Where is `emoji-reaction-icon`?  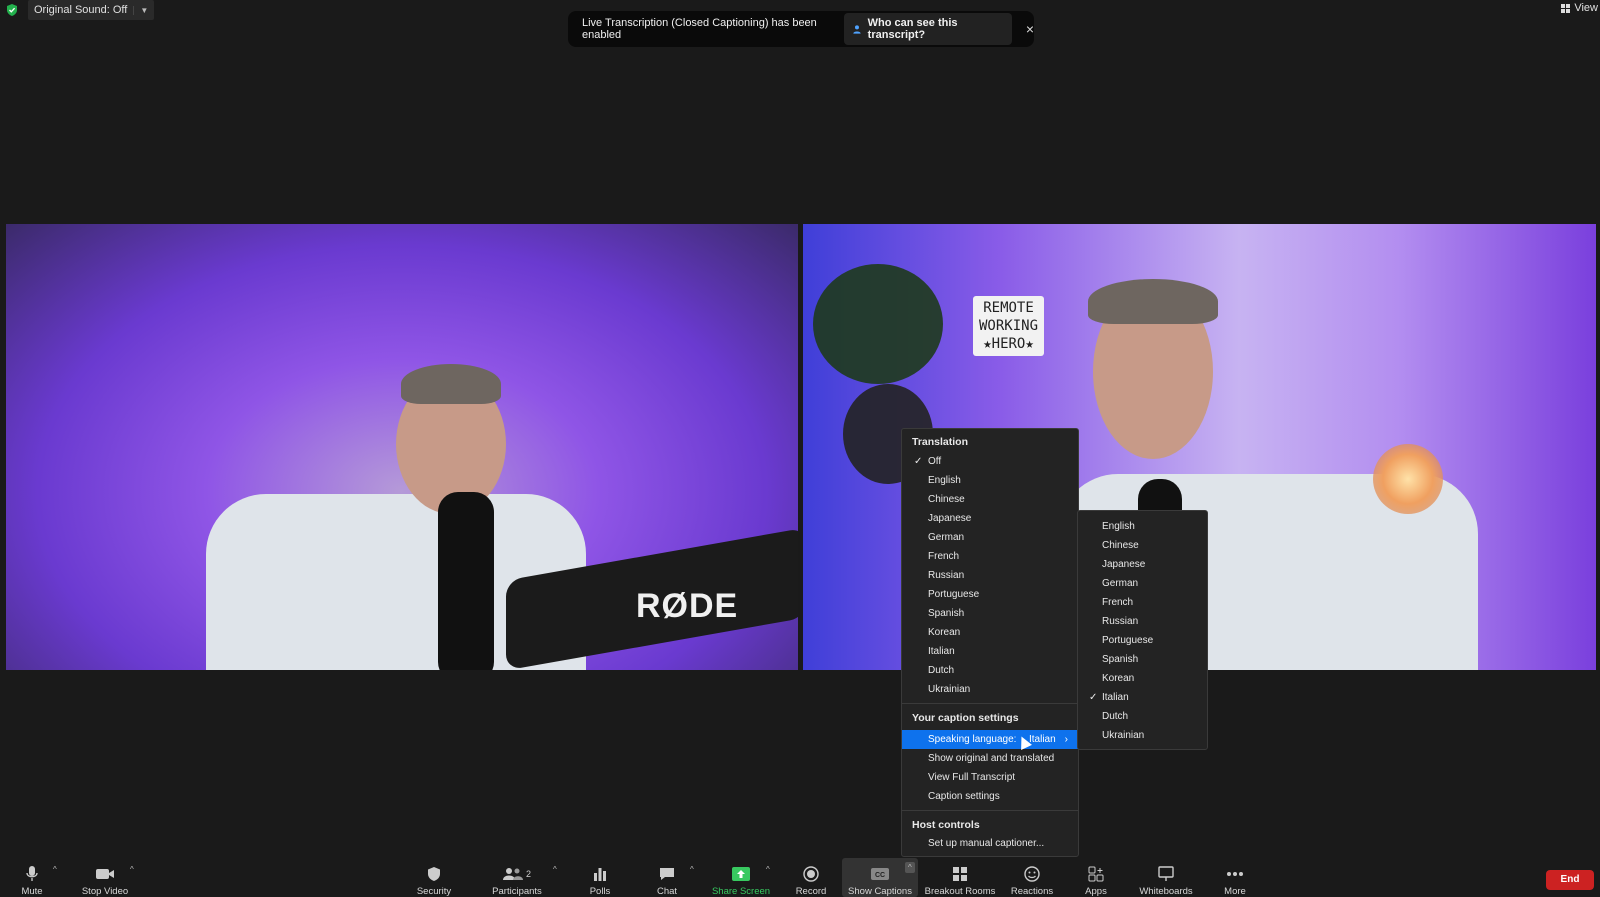 emoji-reaction-icon is located at coordinates (1032, 874).